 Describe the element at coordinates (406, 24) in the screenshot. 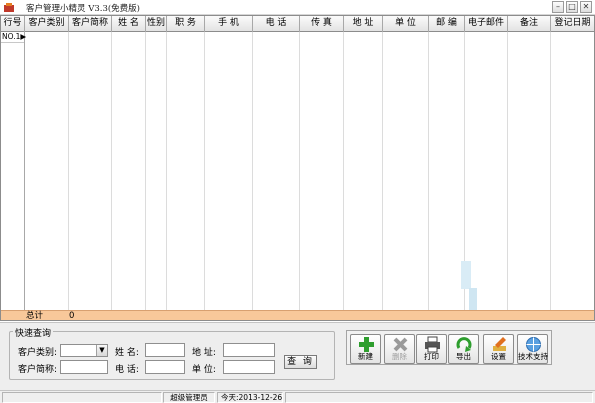

I see `col-header-unit: 单 位` at that location.